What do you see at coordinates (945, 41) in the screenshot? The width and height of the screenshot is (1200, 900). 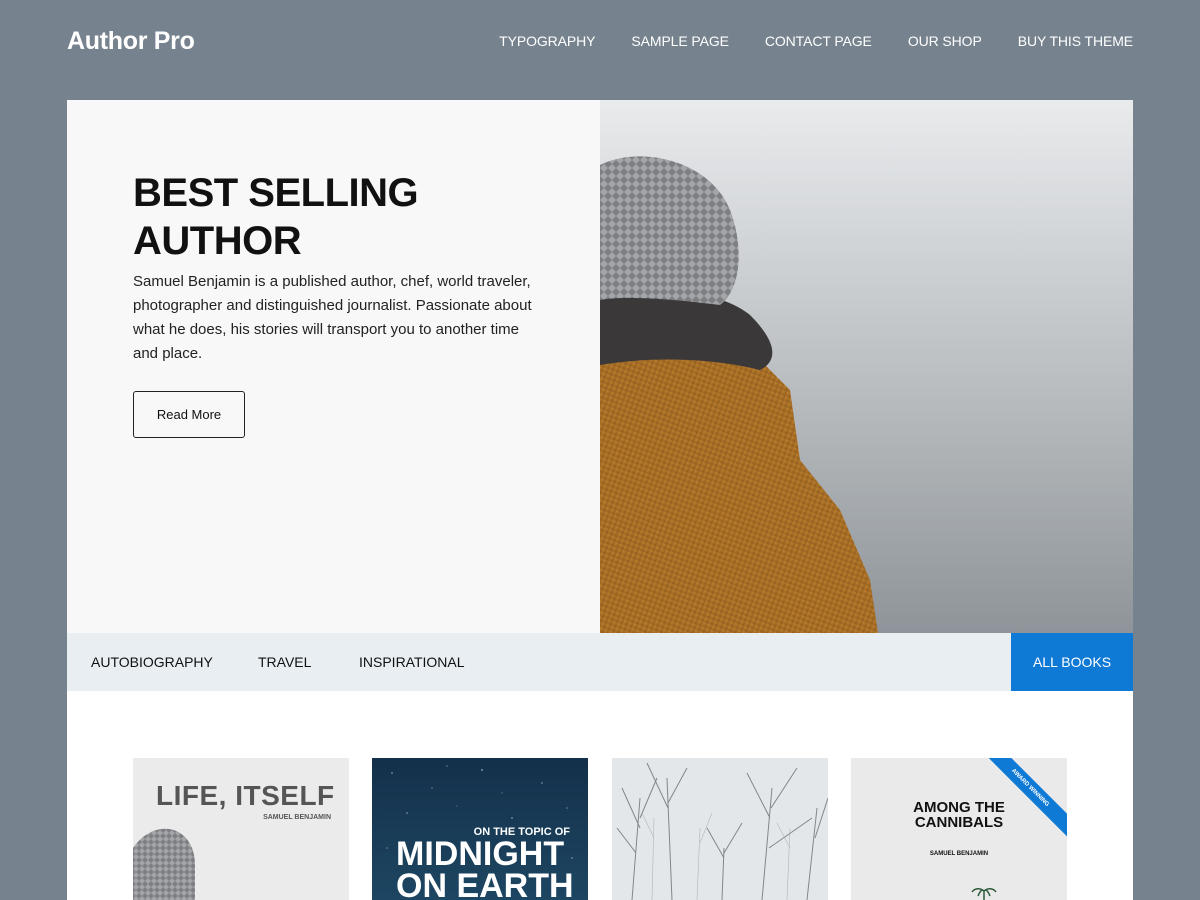 I see `nav-our-shop: OUR SHOP` at bounding box center [945, 41].